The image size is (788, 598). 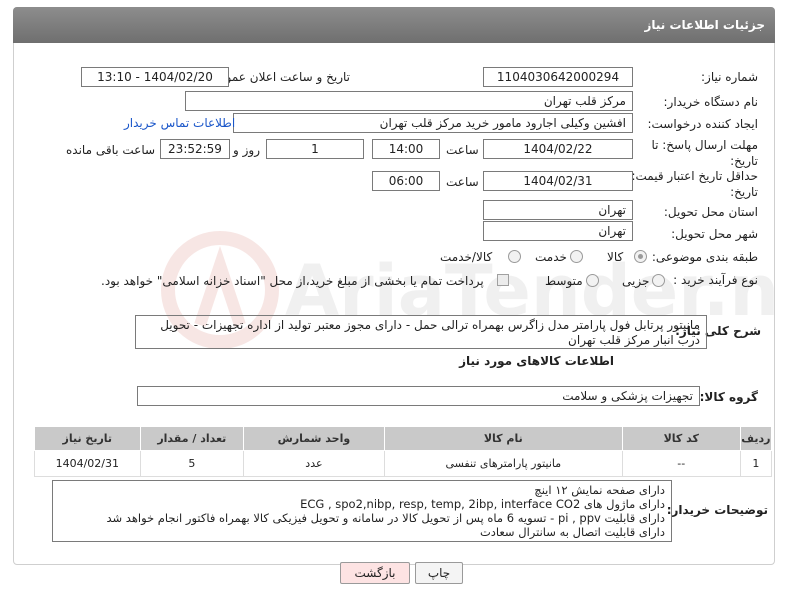 What do you see at coordinates (592, 280) in the screenshot?
I see `process-radio-medium` at bounding box center [592, 280].